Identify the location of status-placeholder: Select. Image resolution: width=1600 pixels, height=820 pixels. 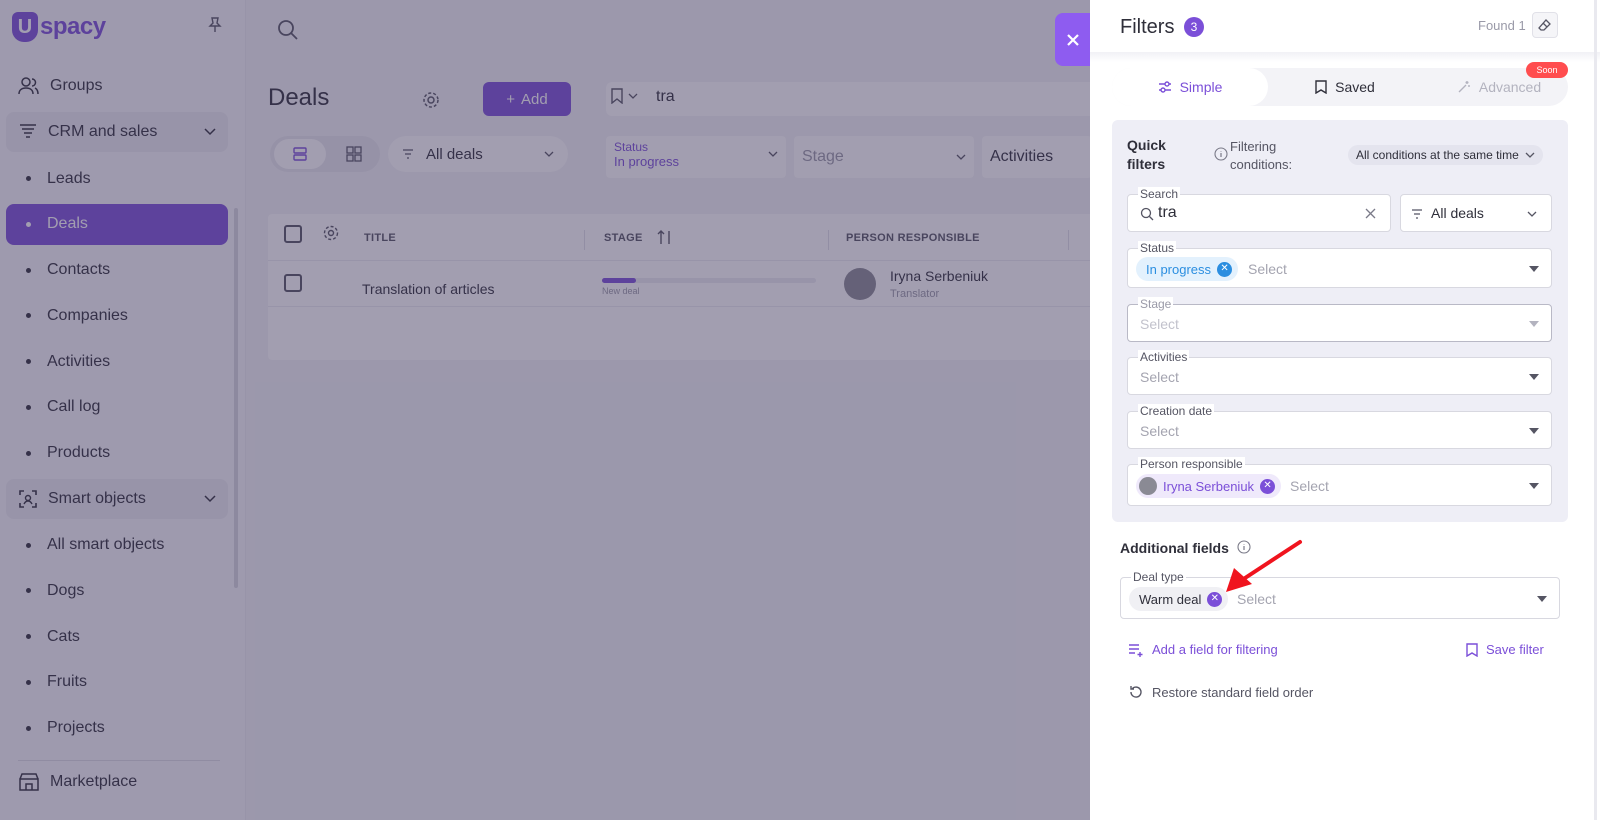
(1267, 269).